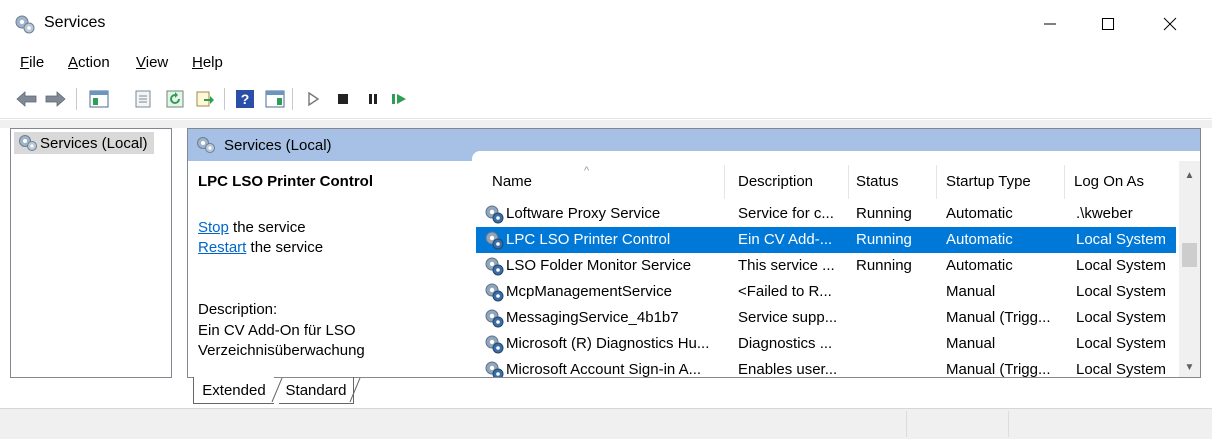 The height and width of the screenshot is (439, 1212). What do you see at coordinates (988, 186) in the screenshot?
I see `column-header-startup-type: Startup Type` at bounding box center [988, 186].